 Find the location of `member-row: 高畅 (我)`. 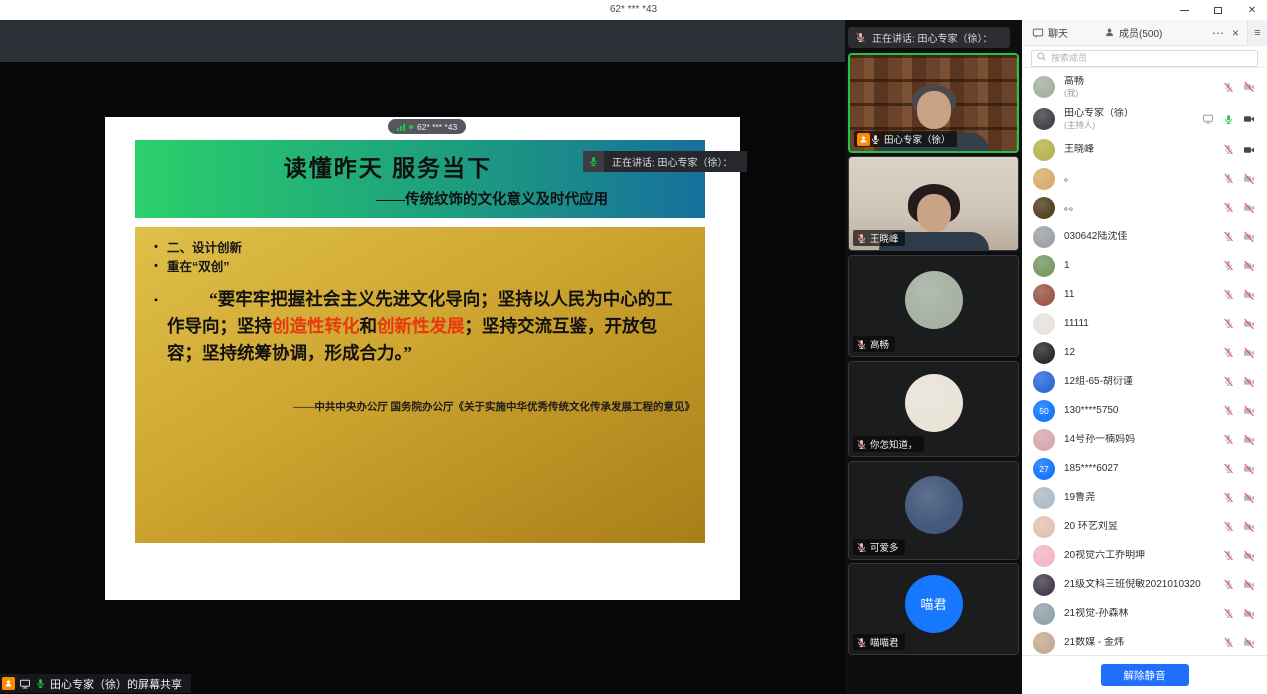

member-row: 高畅 (我) is located at coordinates (1144, 87).